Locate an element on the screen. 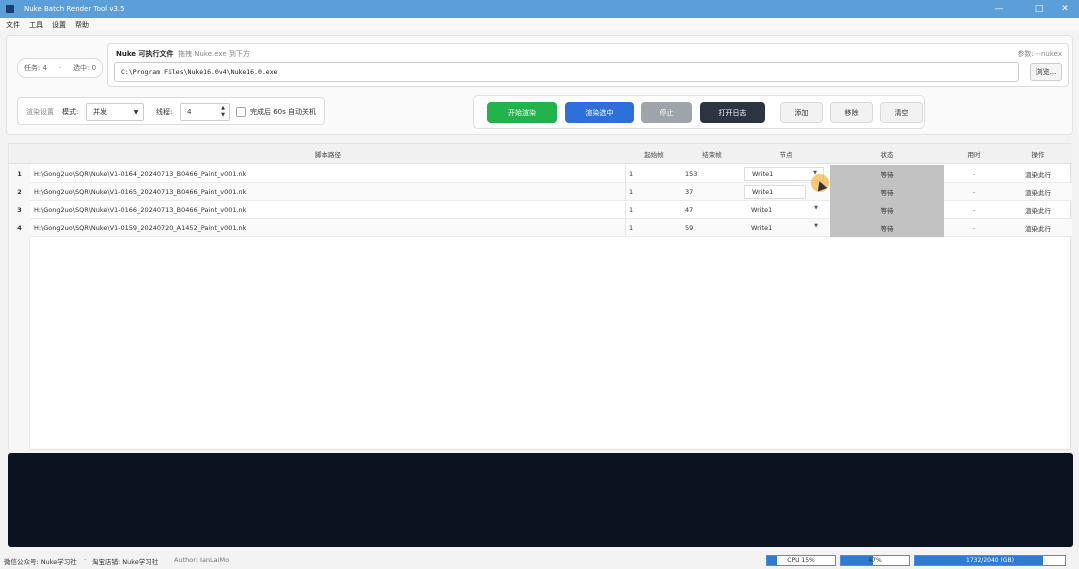 This screenshot has width=1079, height=569. threads-label: 线程: is located at coordinates (164, 112).